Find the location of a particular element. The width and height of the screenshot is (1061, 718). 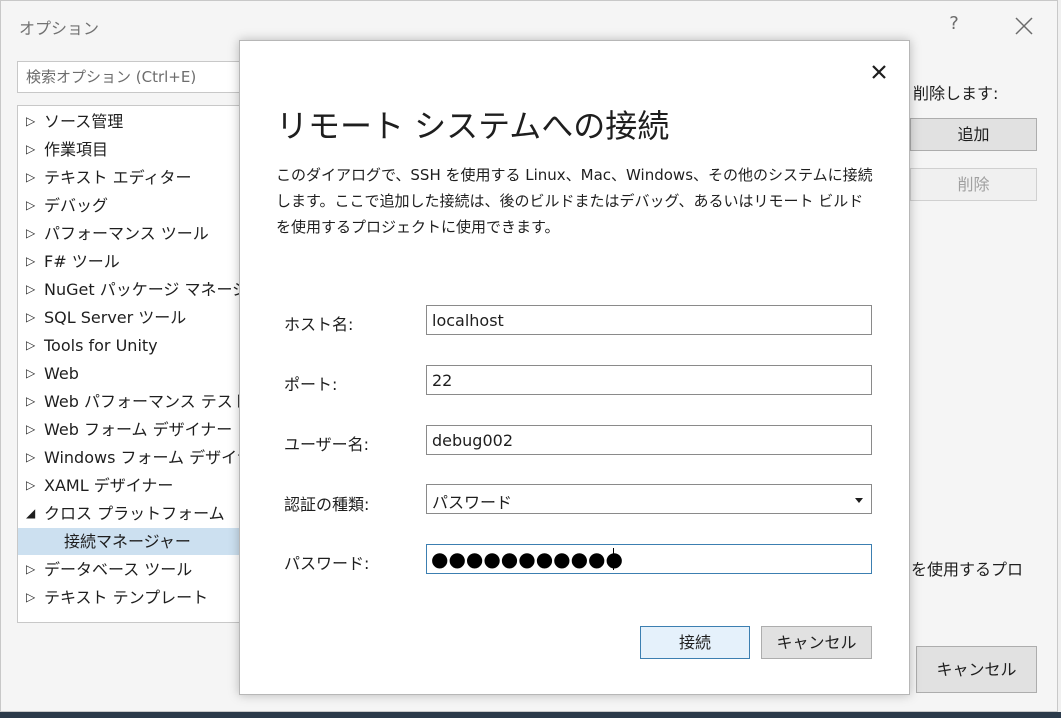

tree-item-label: テキスト テンプレート is located at coordinates (126, 597).